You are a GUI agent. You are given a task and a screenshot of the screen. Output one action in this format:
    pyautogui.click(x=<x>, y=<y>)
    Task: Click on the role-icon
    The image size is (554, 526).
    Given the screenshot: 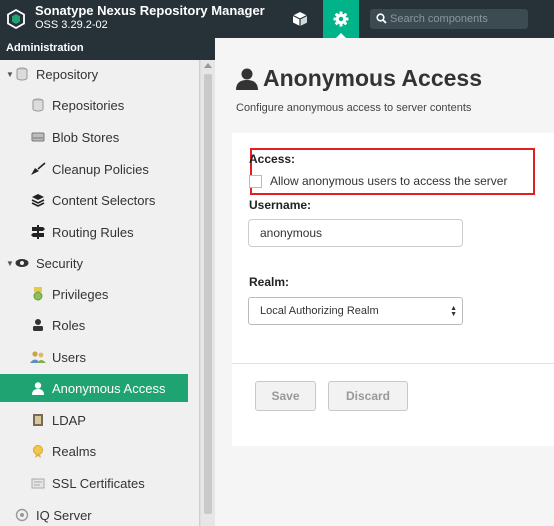 What is the action you would take?
    pyautogui.click(x=38, y=325)
    